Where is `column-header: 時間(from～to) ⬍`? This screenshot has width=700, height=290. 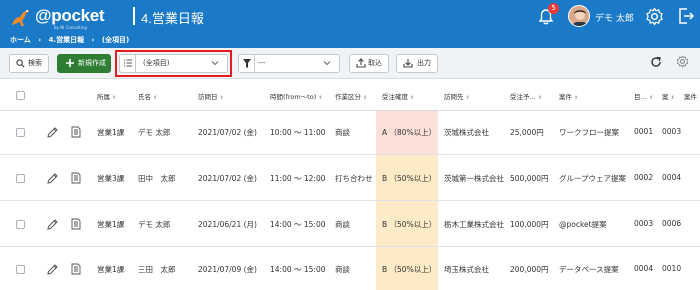
column-header: 時間(from～to) ⬍ is located at coordinates (296, 96).